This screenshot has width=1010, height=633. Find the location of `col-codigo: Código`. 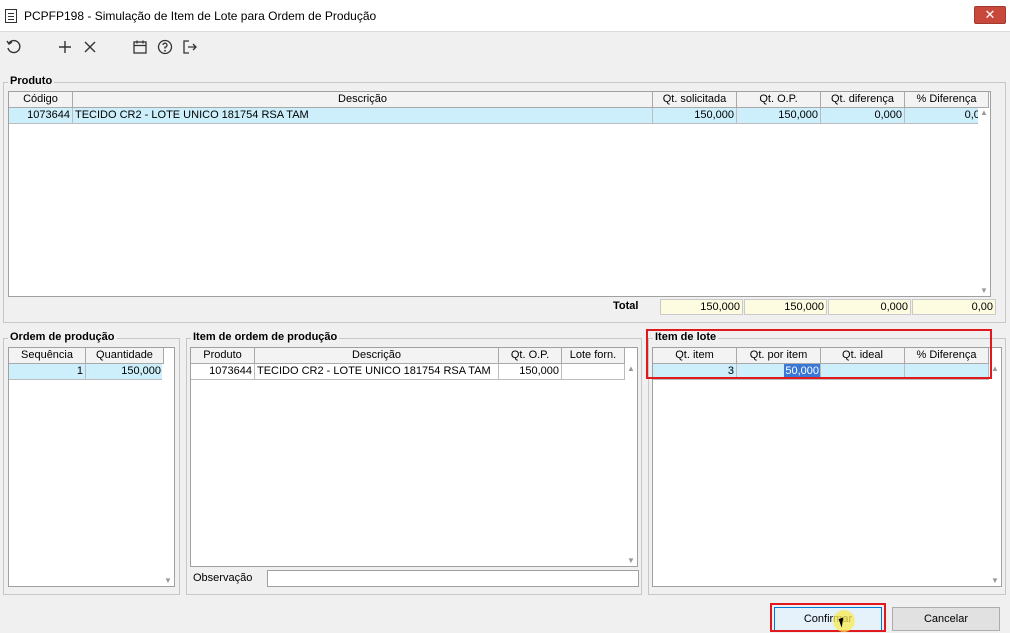

col-codigo: Código is located at coordinates (41, 100).